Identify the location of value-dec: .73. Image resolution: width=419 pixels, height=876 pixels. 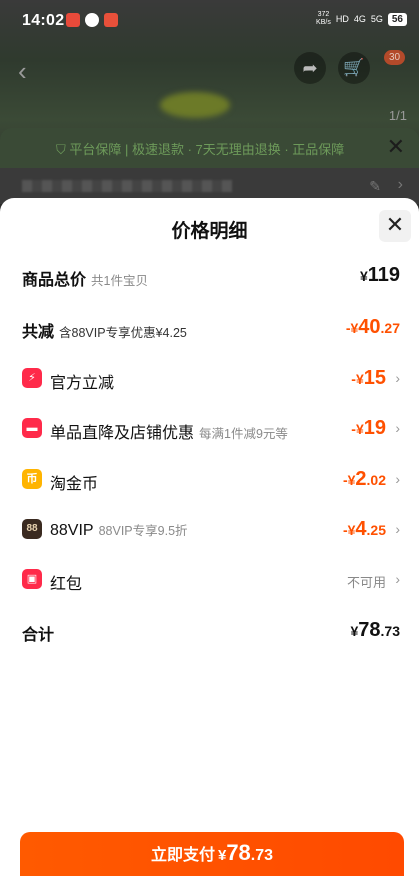
(390, 631).